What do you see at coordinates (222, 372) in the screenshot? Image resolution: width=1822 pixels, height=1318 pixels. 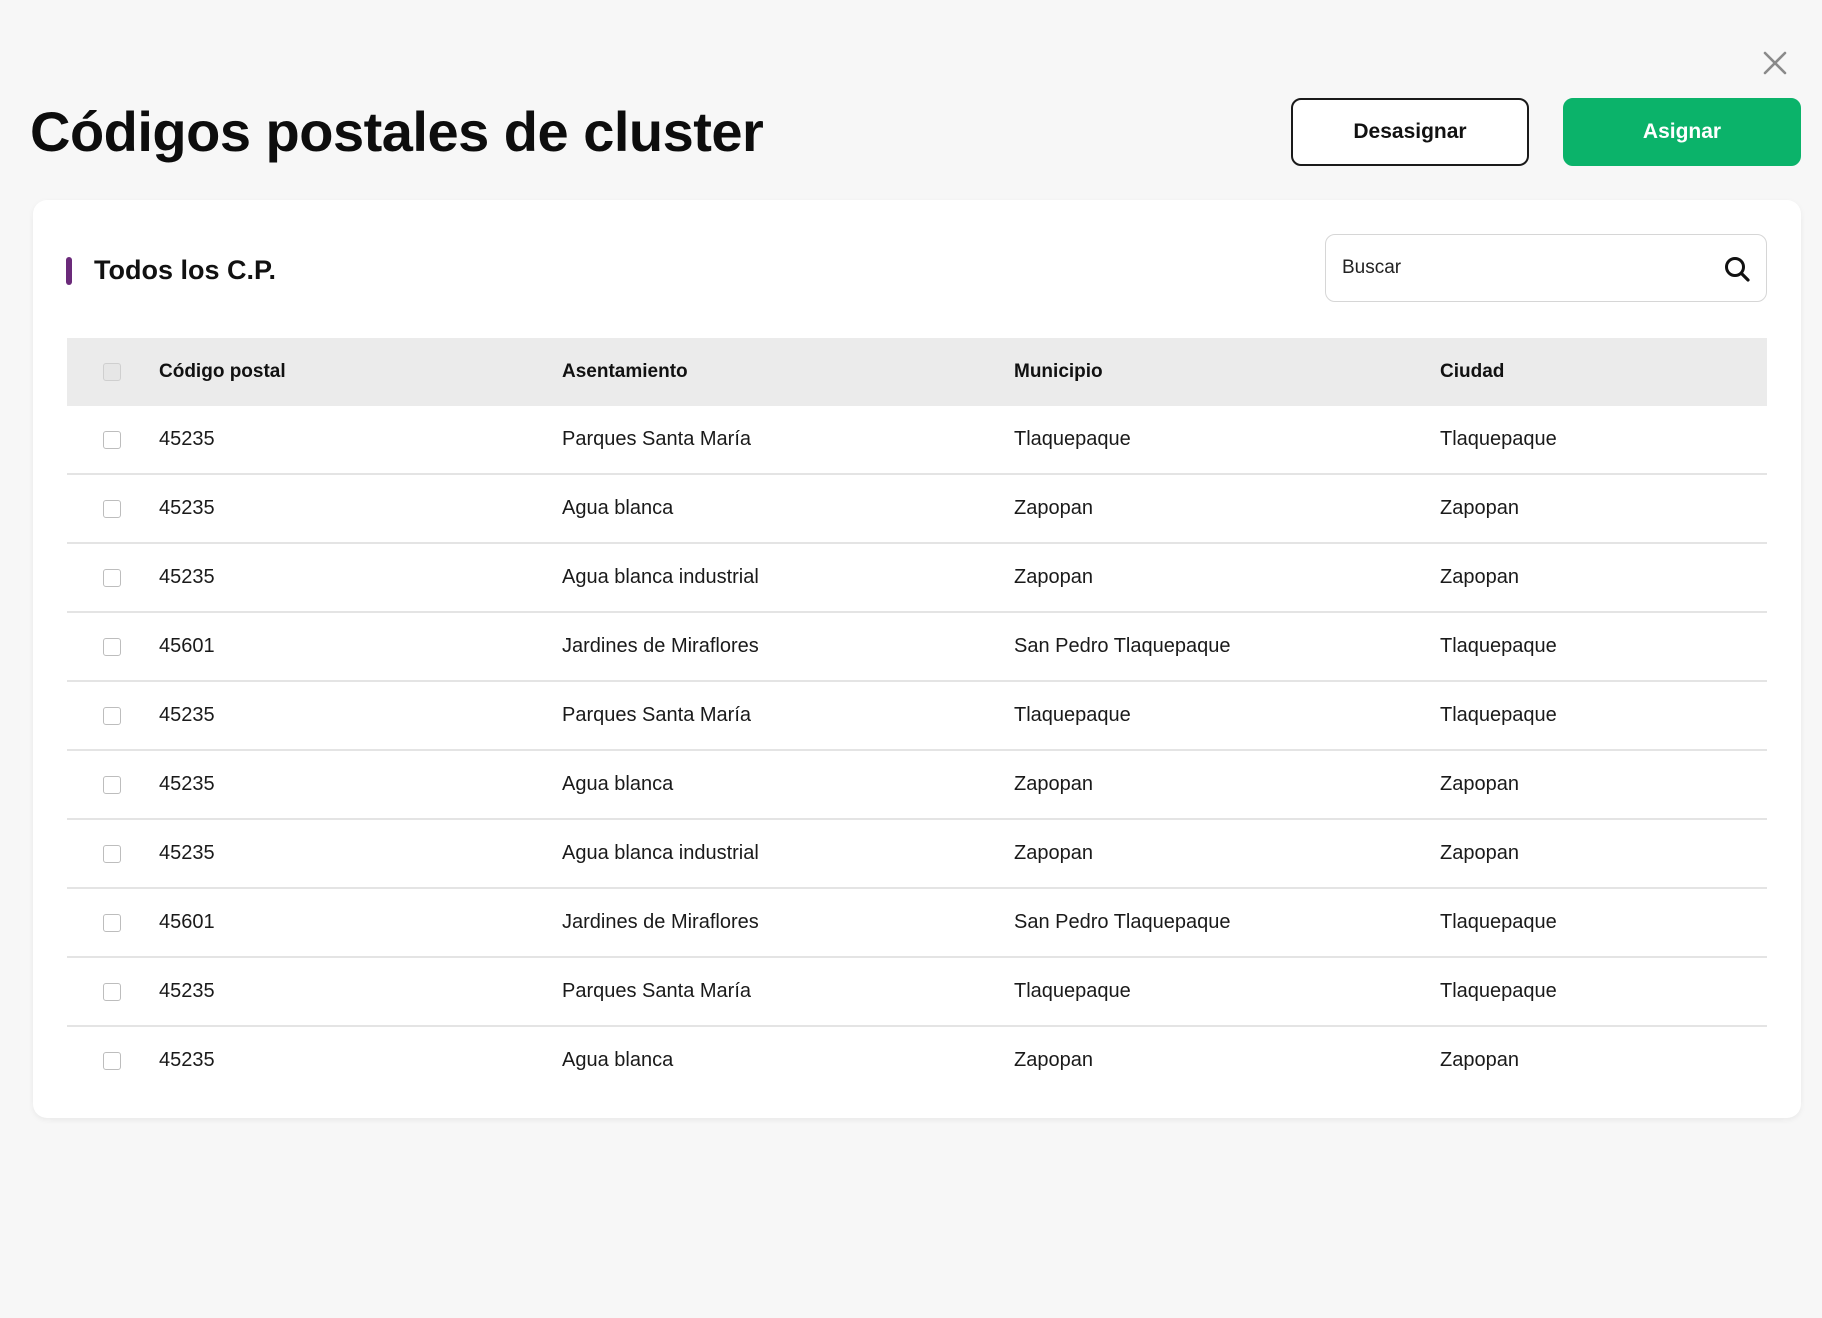 I see `column-header-postal-code: Código postal` at bounding box center [222, 372].